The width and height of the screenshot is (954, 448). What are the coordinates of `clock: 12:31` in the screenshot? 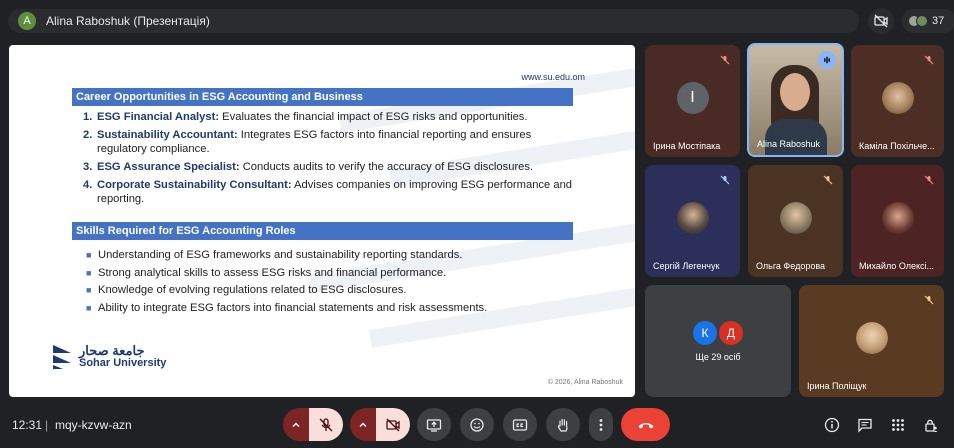 It's located at (27, 425).